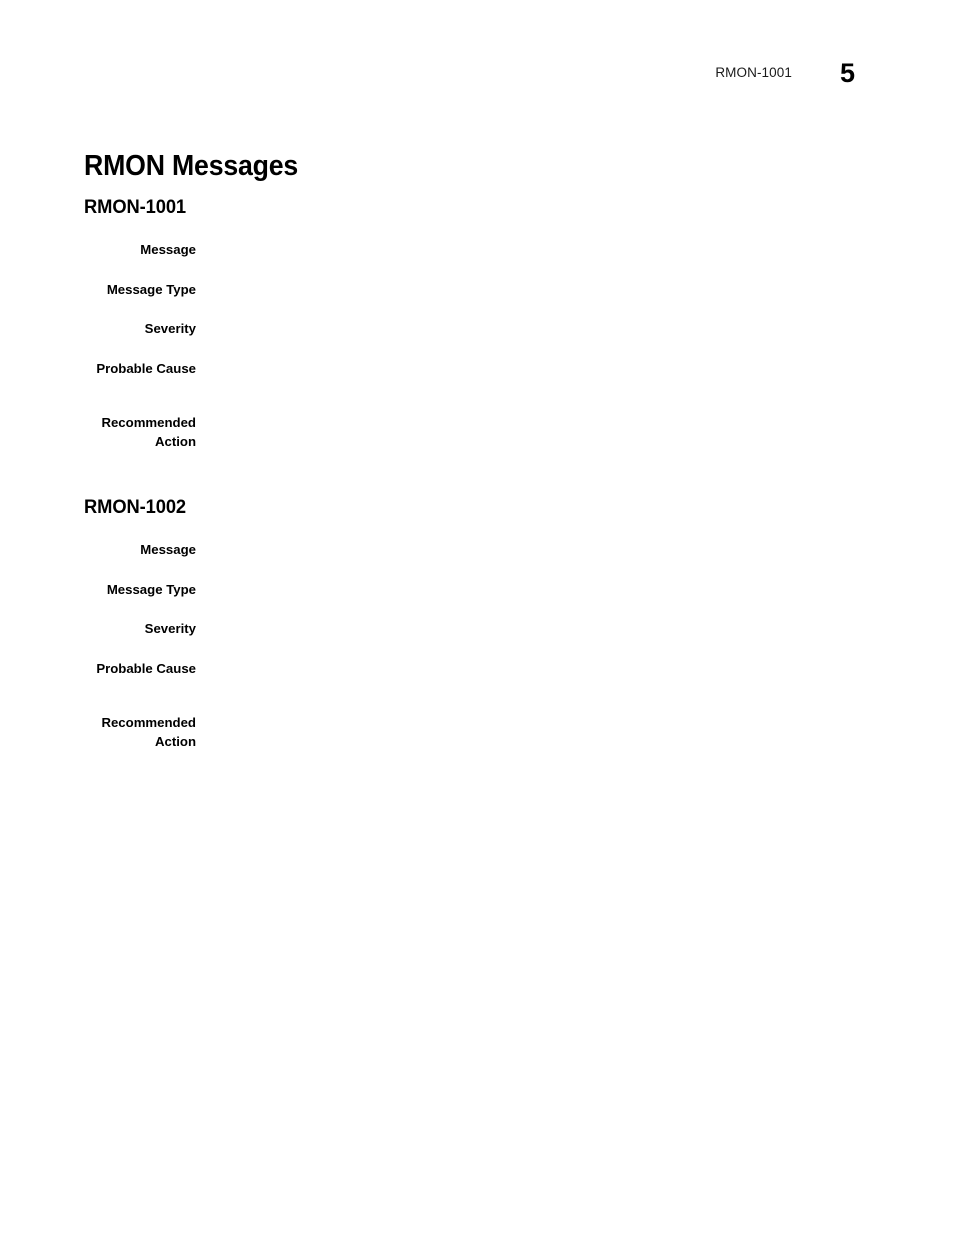 The height and width of the screenshot is (1235, 954). What do you see at coordinates (847, 73) in the screenshot?
I see `page-number: 5` at bounding box center [847, 73].